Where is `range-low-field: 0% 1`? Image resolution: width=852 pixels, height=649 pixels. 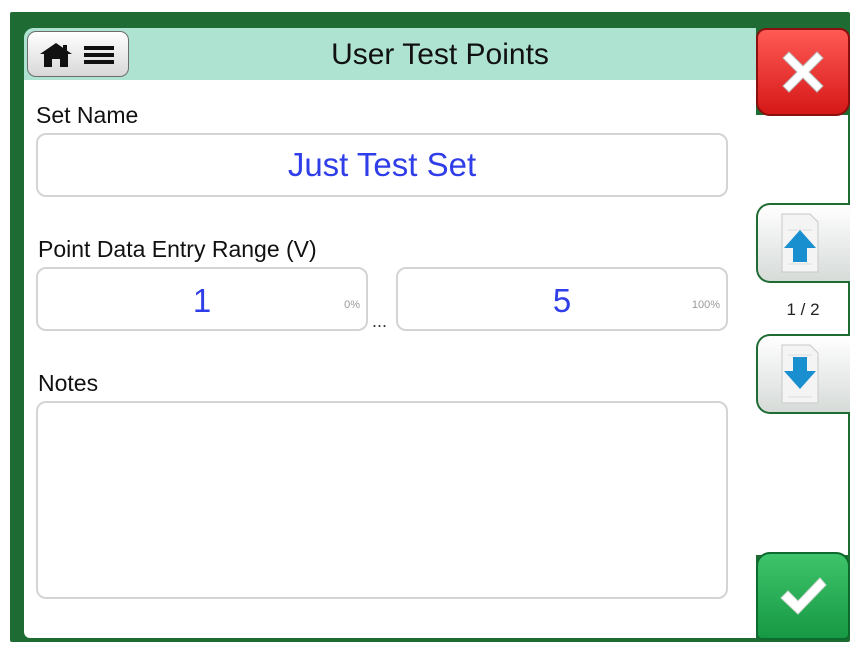
range-low-field: 0% 1 is located at coordinates (202, 299).